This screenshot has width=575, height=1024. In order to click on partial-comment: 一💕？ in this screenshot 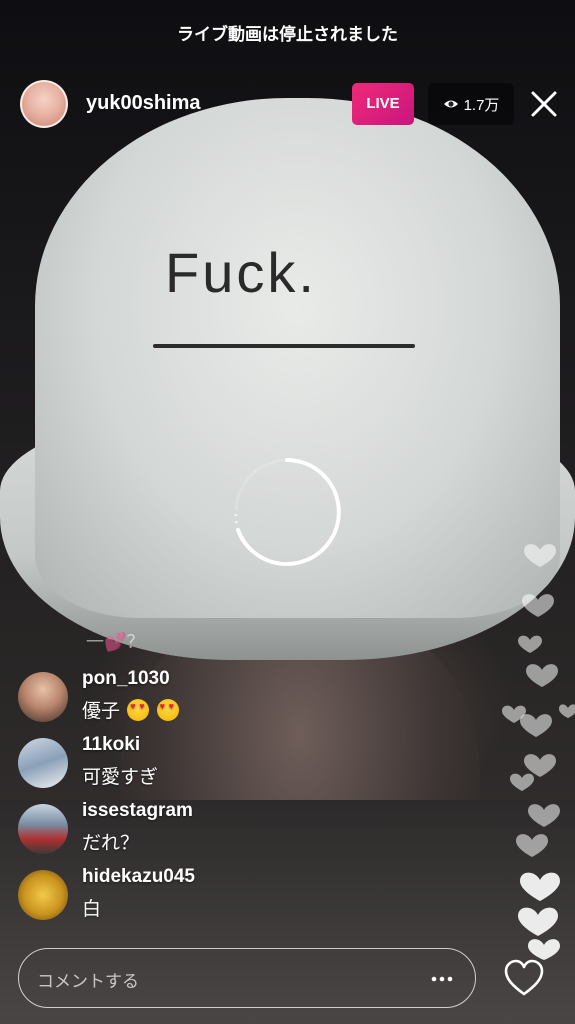, I will do `click(115, 642)`.